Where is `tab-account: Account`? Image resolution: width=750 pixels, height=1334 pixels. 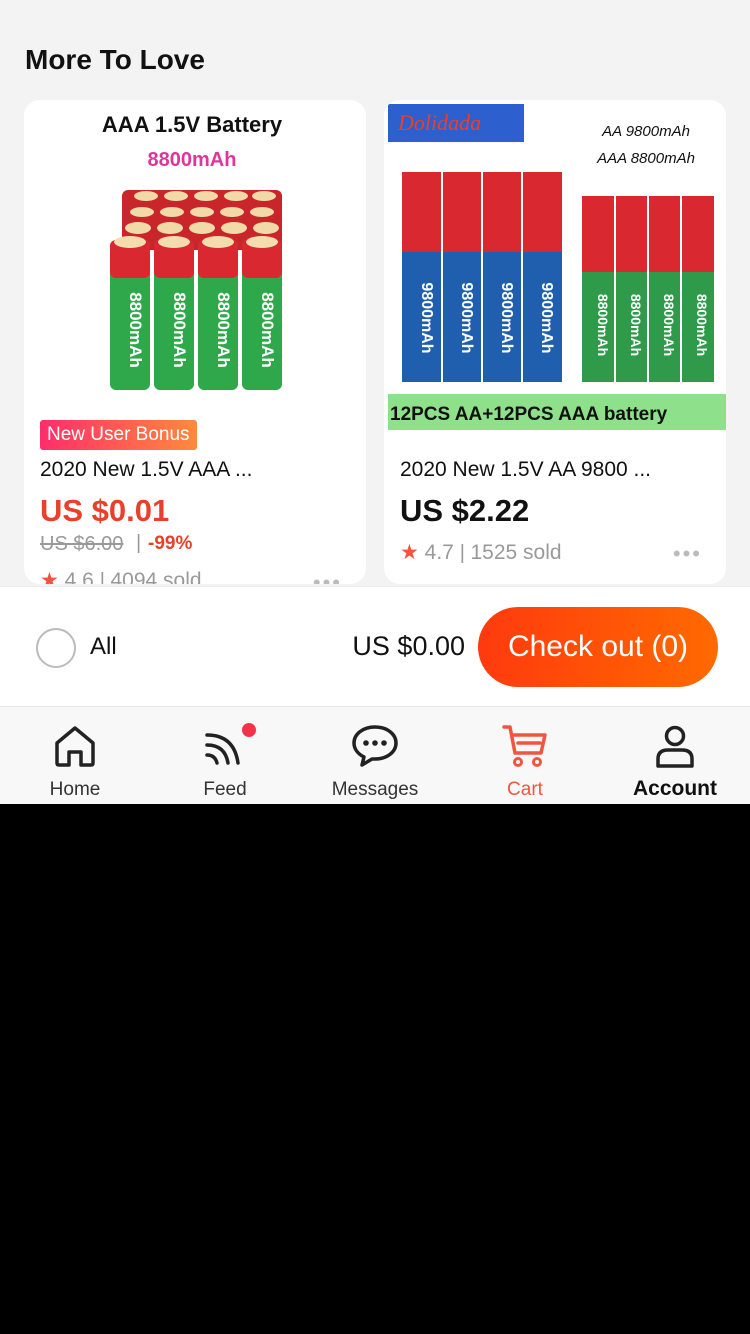 tab-account: Account is located at coordinates (675, 755).